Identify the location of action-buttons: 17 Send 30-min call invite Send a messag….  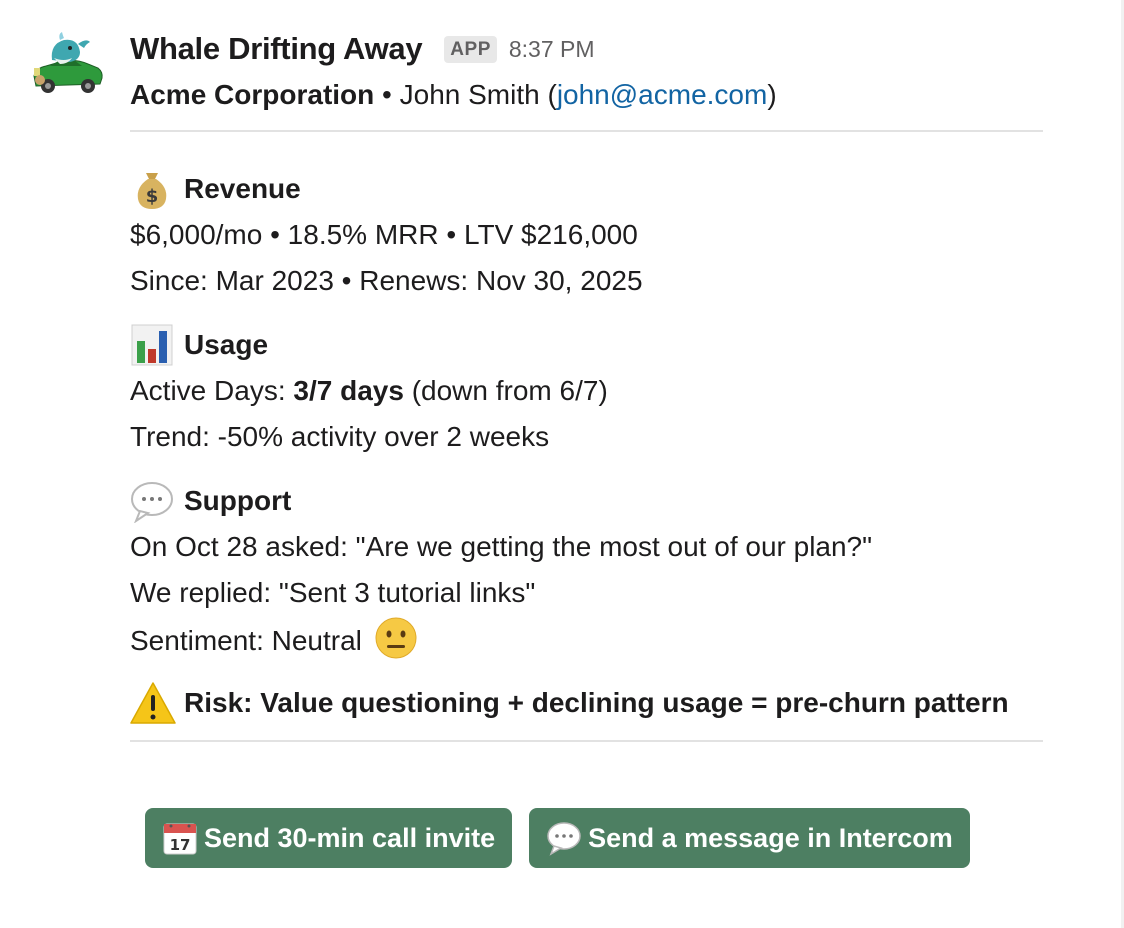
(557, 838).